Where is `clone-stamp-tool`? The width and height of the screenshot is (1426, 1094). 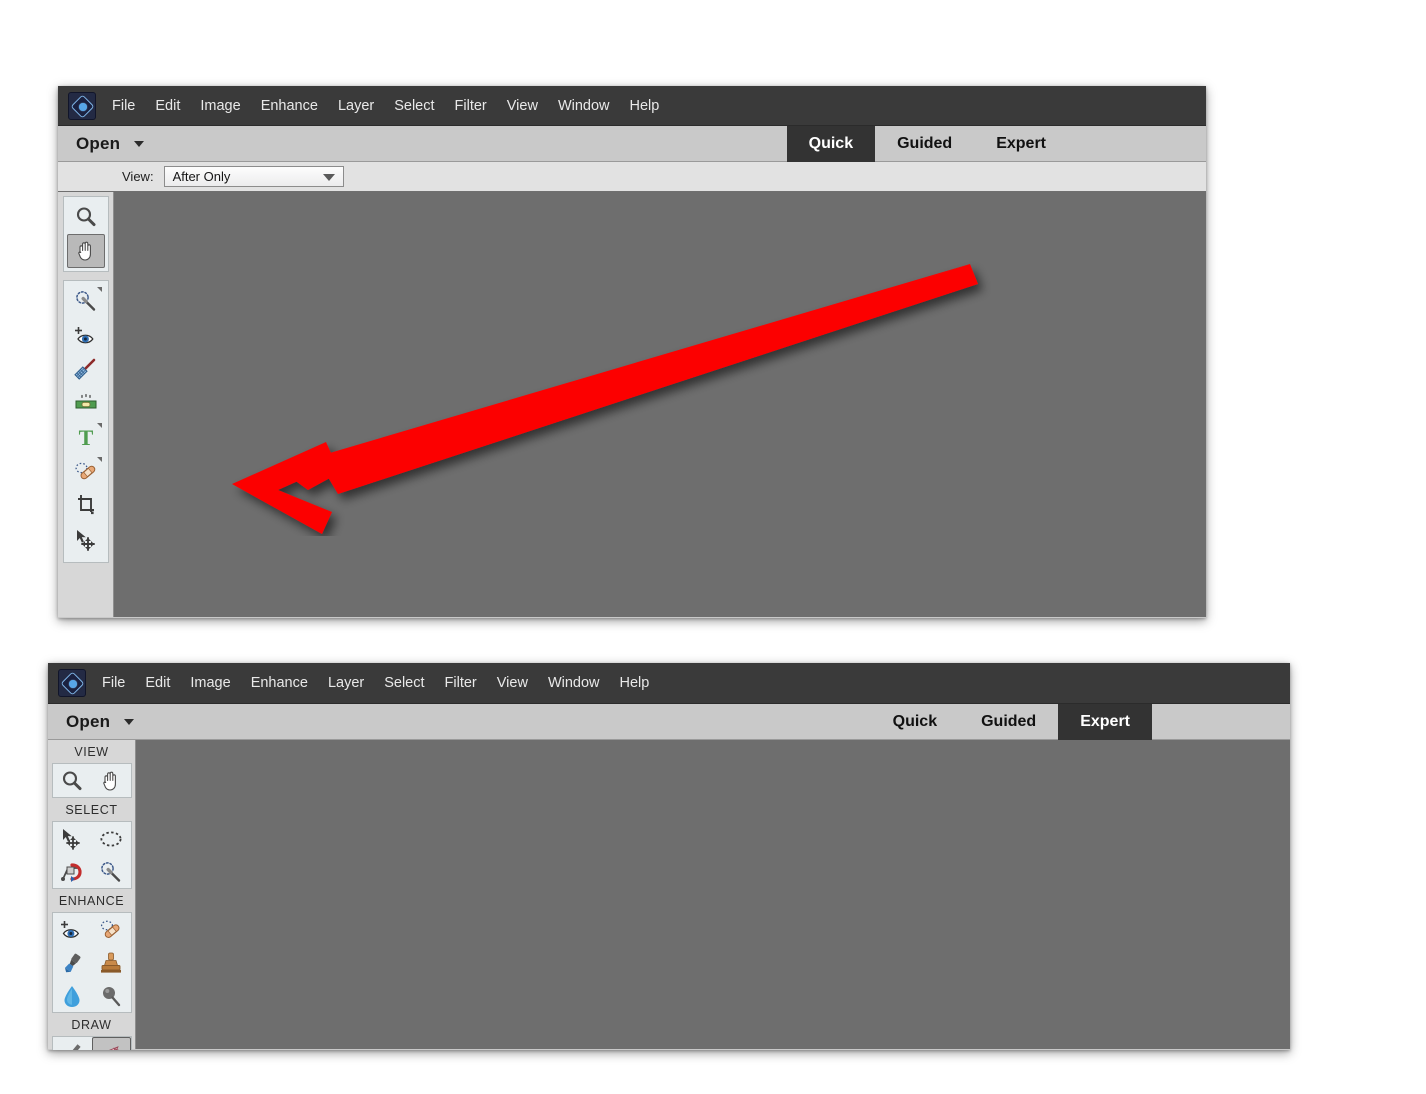 clone-stamp-tool is located at coordinates (111, 962).